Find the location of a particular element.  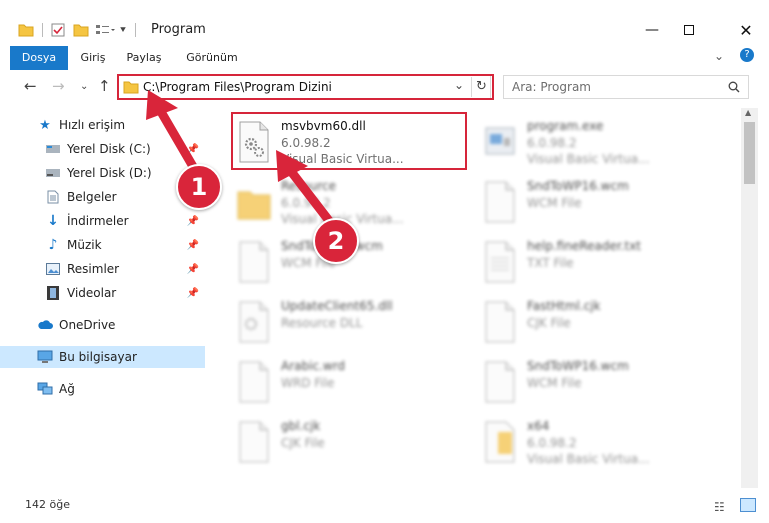

annotation-arrows is located at coordinates (240, 158).